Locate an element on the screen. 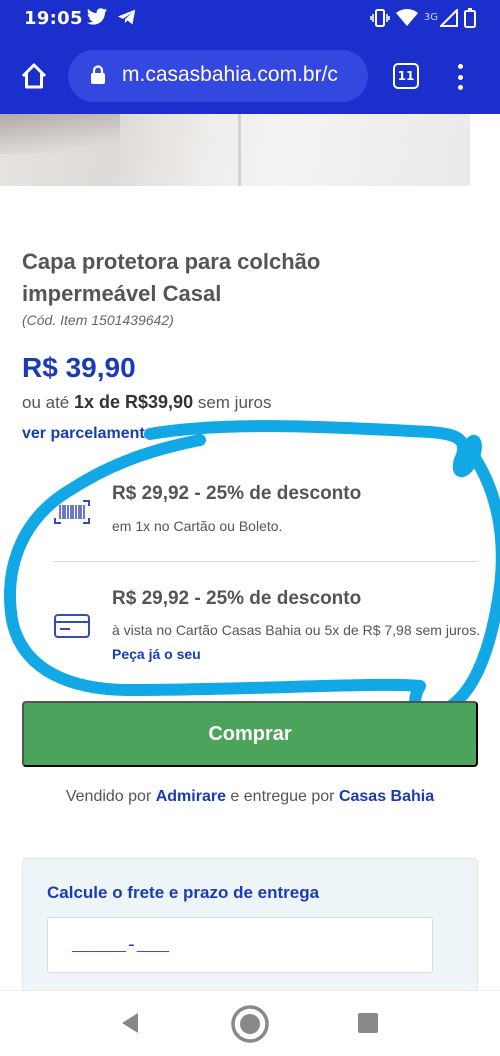  barcode-icon is located at coordinates (72, 514).